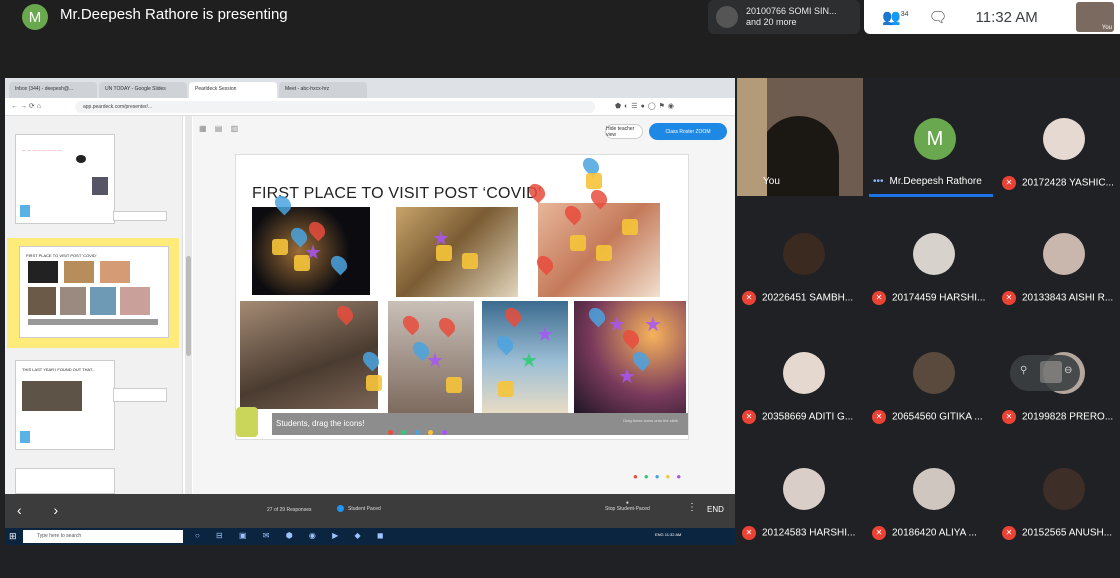 This screenshot has width=1120, height=578. I want to click on browser-tab: UN TODAY - Google Slides, so click(143, 90).